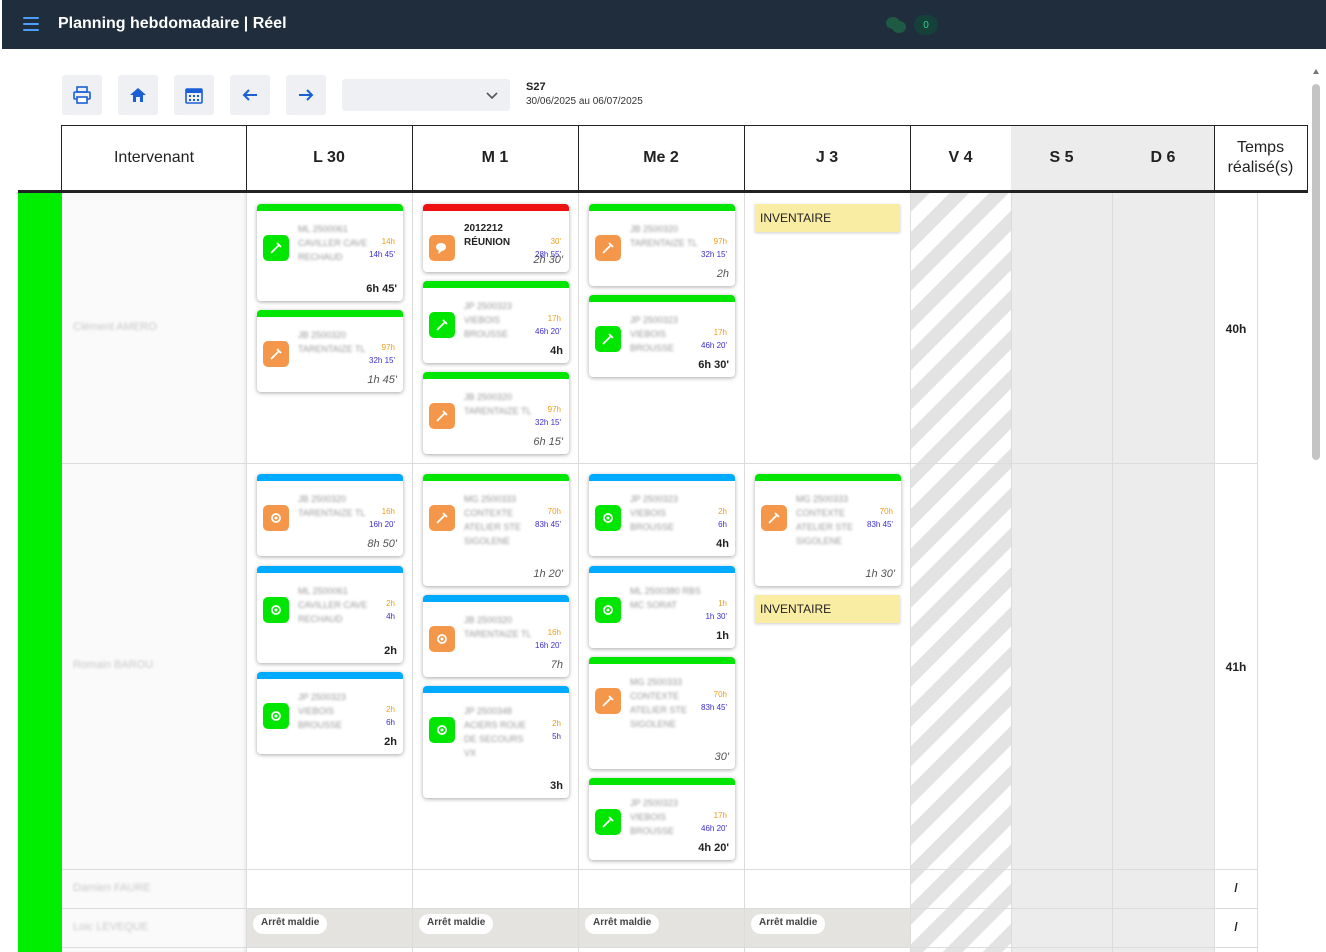 This screenshot has width=1326, height=952. Describe the element at coordinates (500, 236) in the screenshot. I see `task-reference: 2012212 RÉUNION` at that location.